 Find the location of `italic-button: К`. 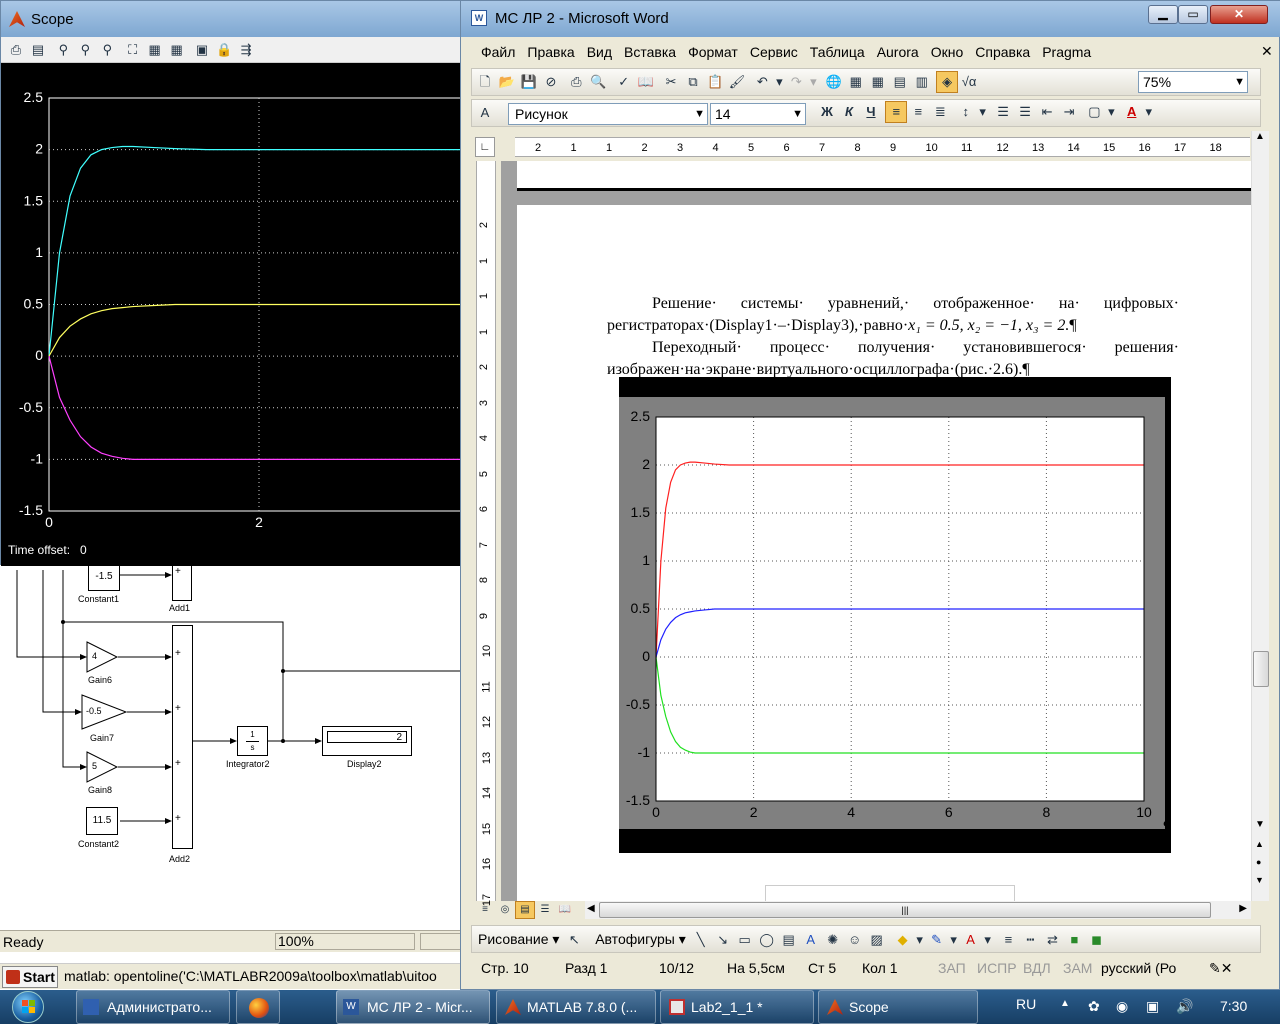

italic-button: К is located at coordinates (849, 112).